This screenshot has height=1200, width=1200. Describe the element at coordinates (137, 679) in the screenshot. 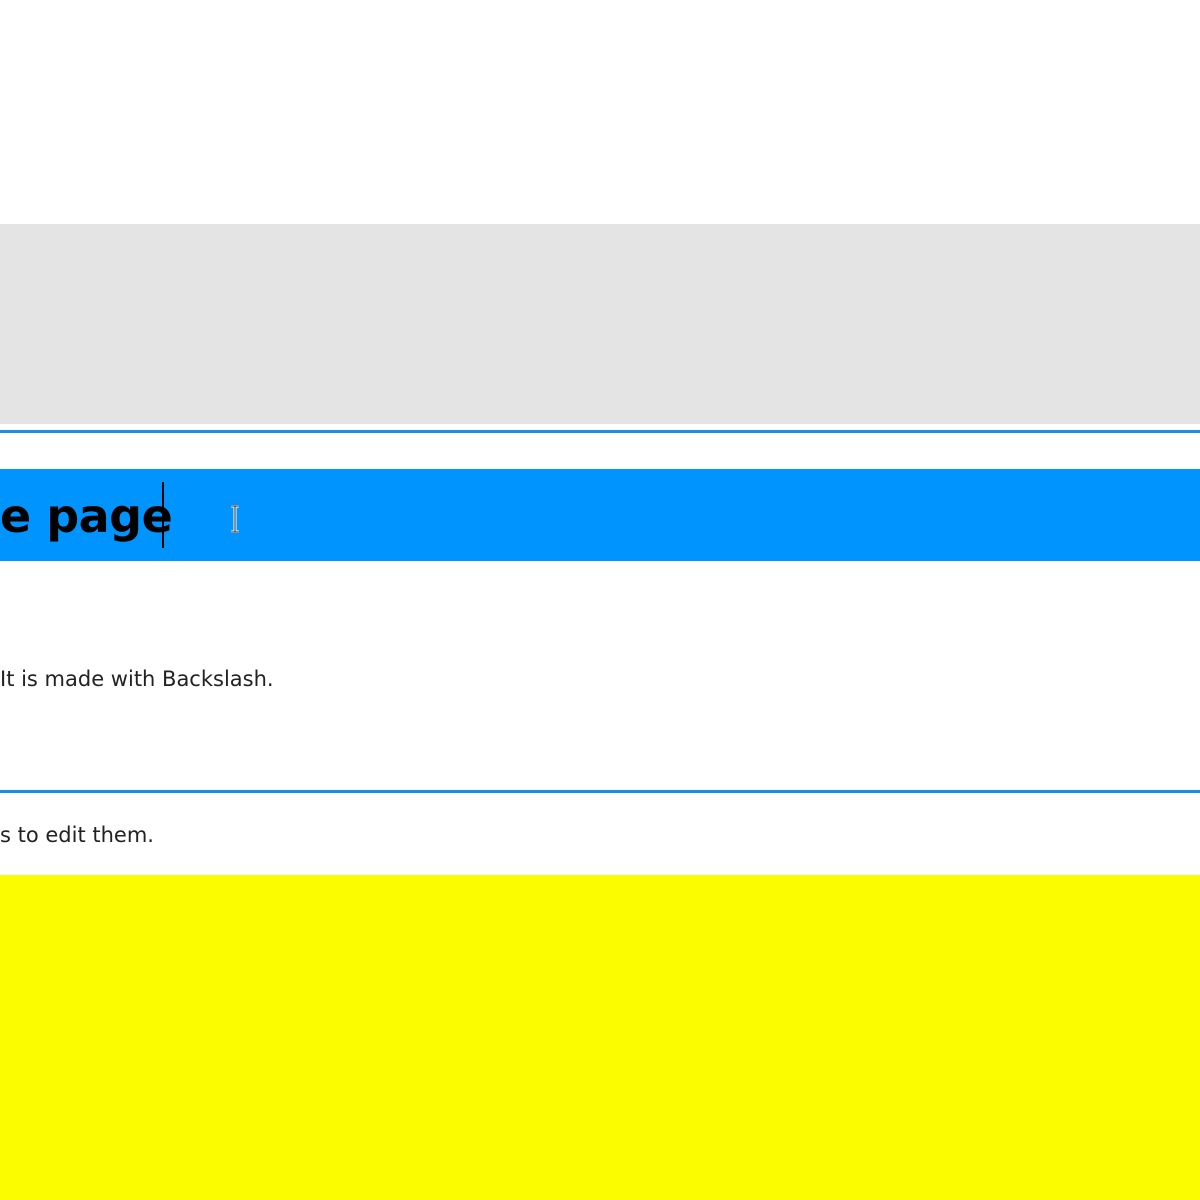

I see `body-paragraph: It is made with Backslash.` at that location.